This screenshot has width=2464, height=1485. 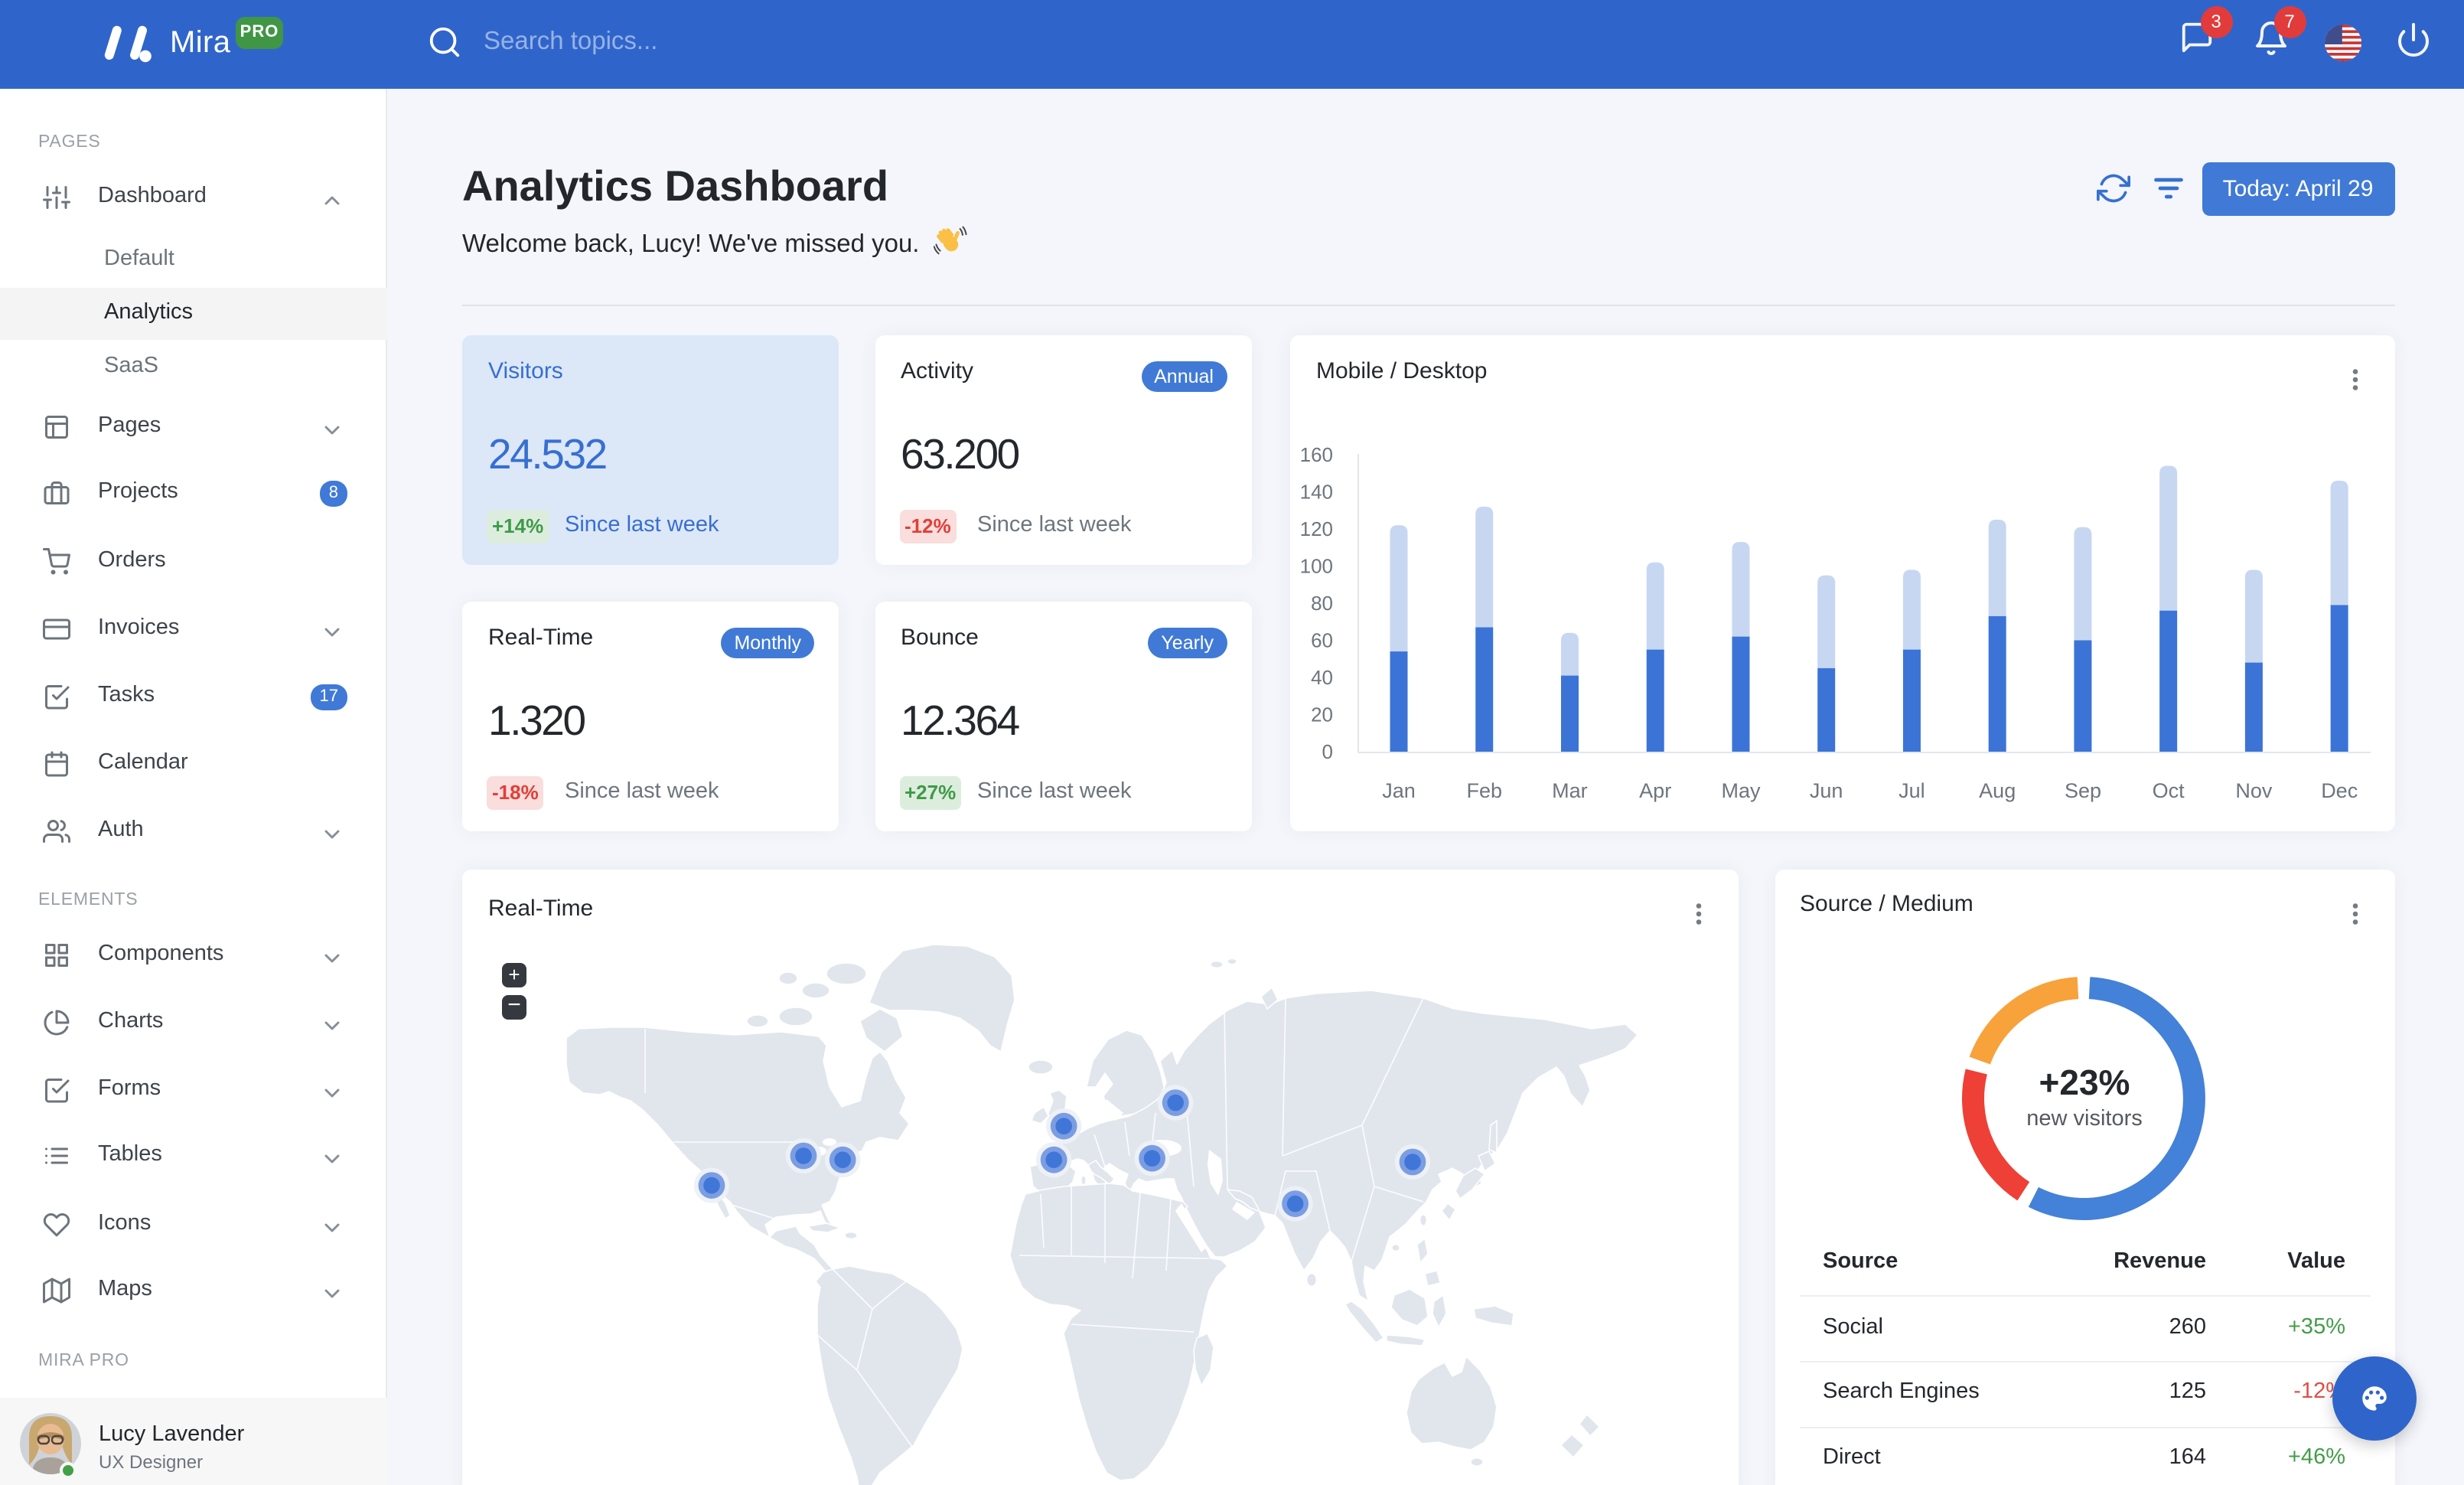 I want to click on svg-text: 120, so click(x=1317, y=528).